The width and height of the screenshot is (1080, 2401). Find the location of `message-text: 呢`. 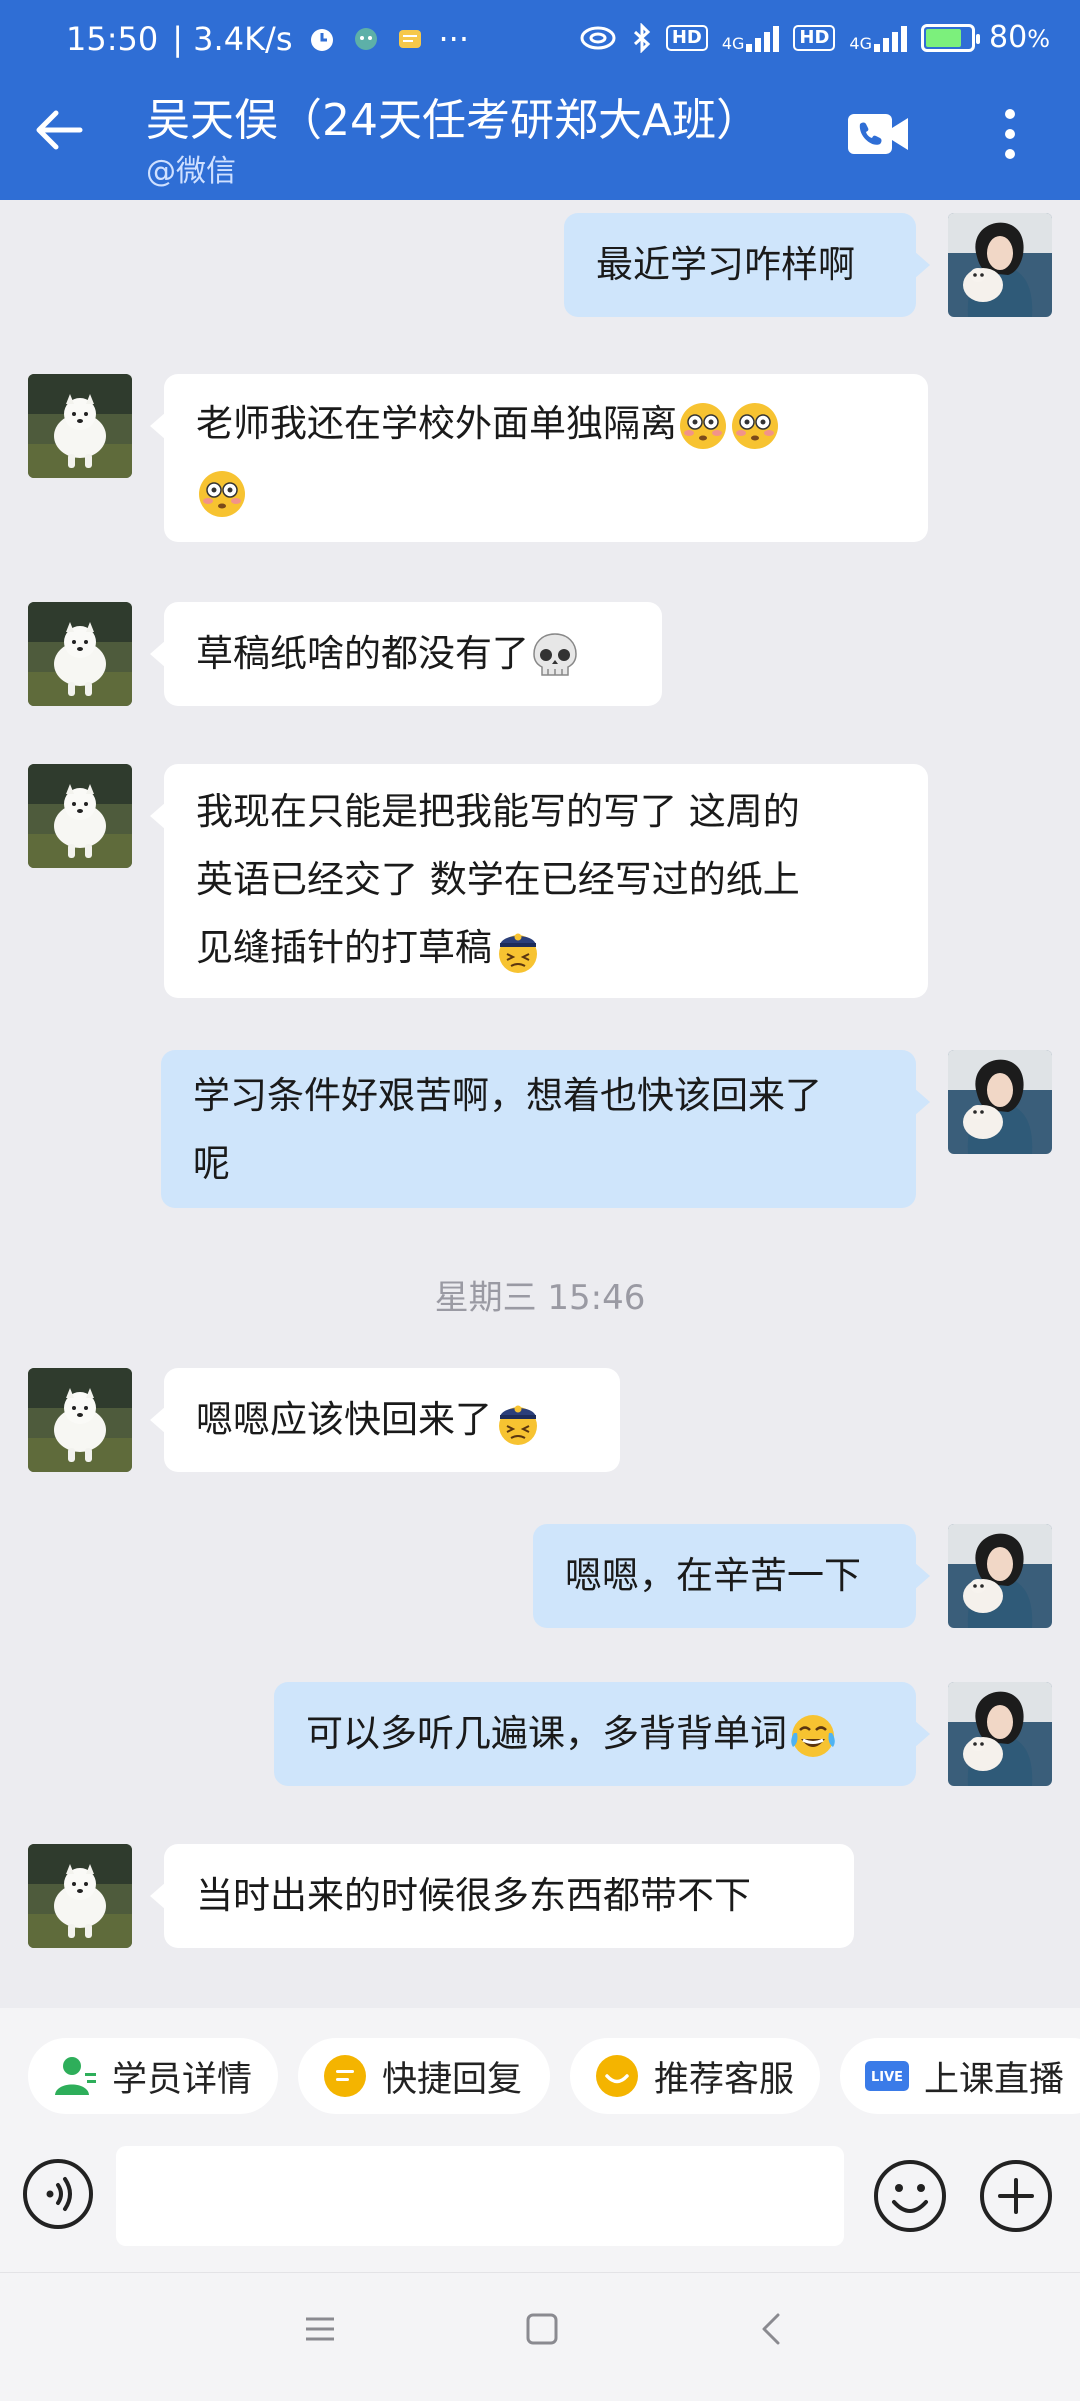

message-text: 呢 is located at coordinates (211, 1163).